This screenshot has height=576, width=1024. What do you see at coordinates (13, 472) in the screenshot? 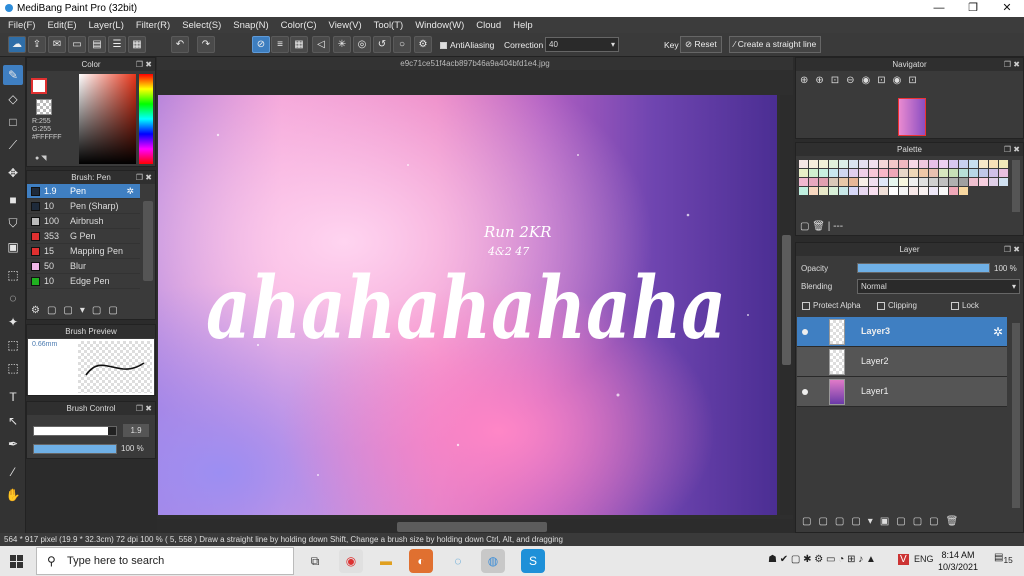
I see `eyedropper-tool-icon: ⁄` at bounding box center [13, 472].